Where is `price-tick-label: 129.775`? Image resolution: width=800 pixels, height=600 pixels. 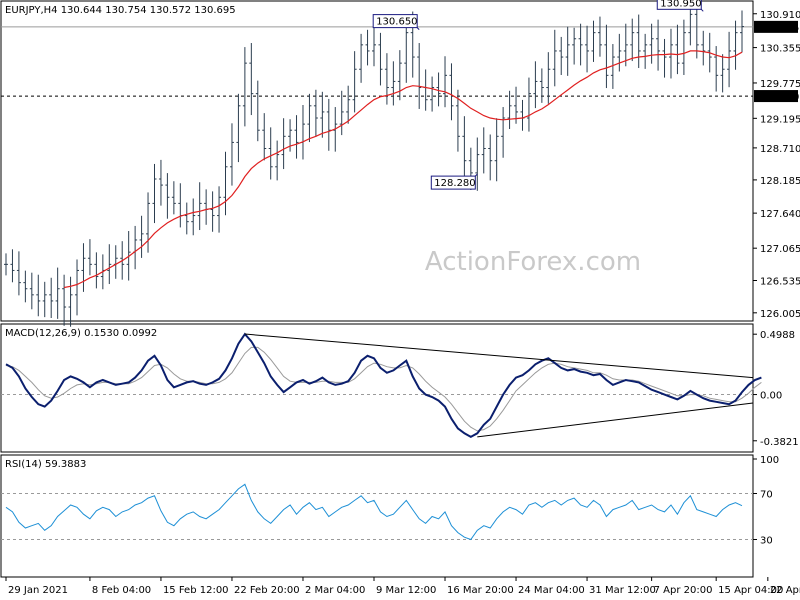 price-tick-label: 129.775 is located at coordinates (780, 84).